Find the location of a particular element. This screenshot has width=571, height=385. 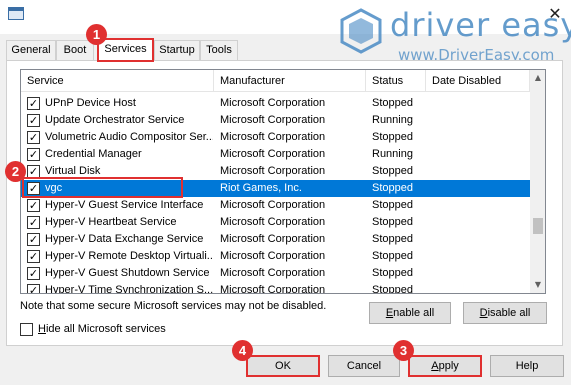

service-name: Hyper-V Data Exchange Service is located at coordinates (124, 239).